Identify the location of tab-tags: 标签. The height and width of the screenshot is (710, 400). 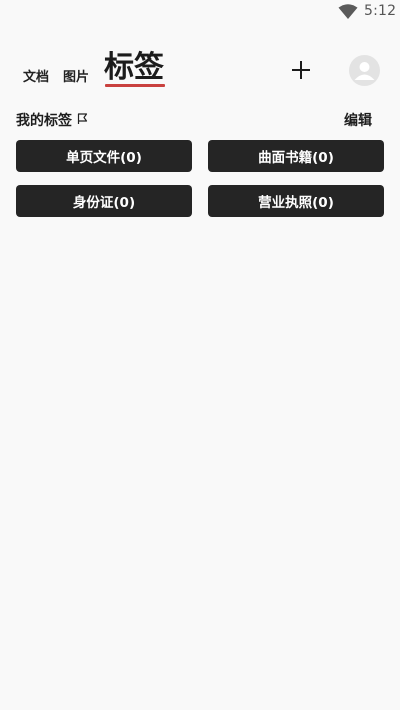
(134, 64).